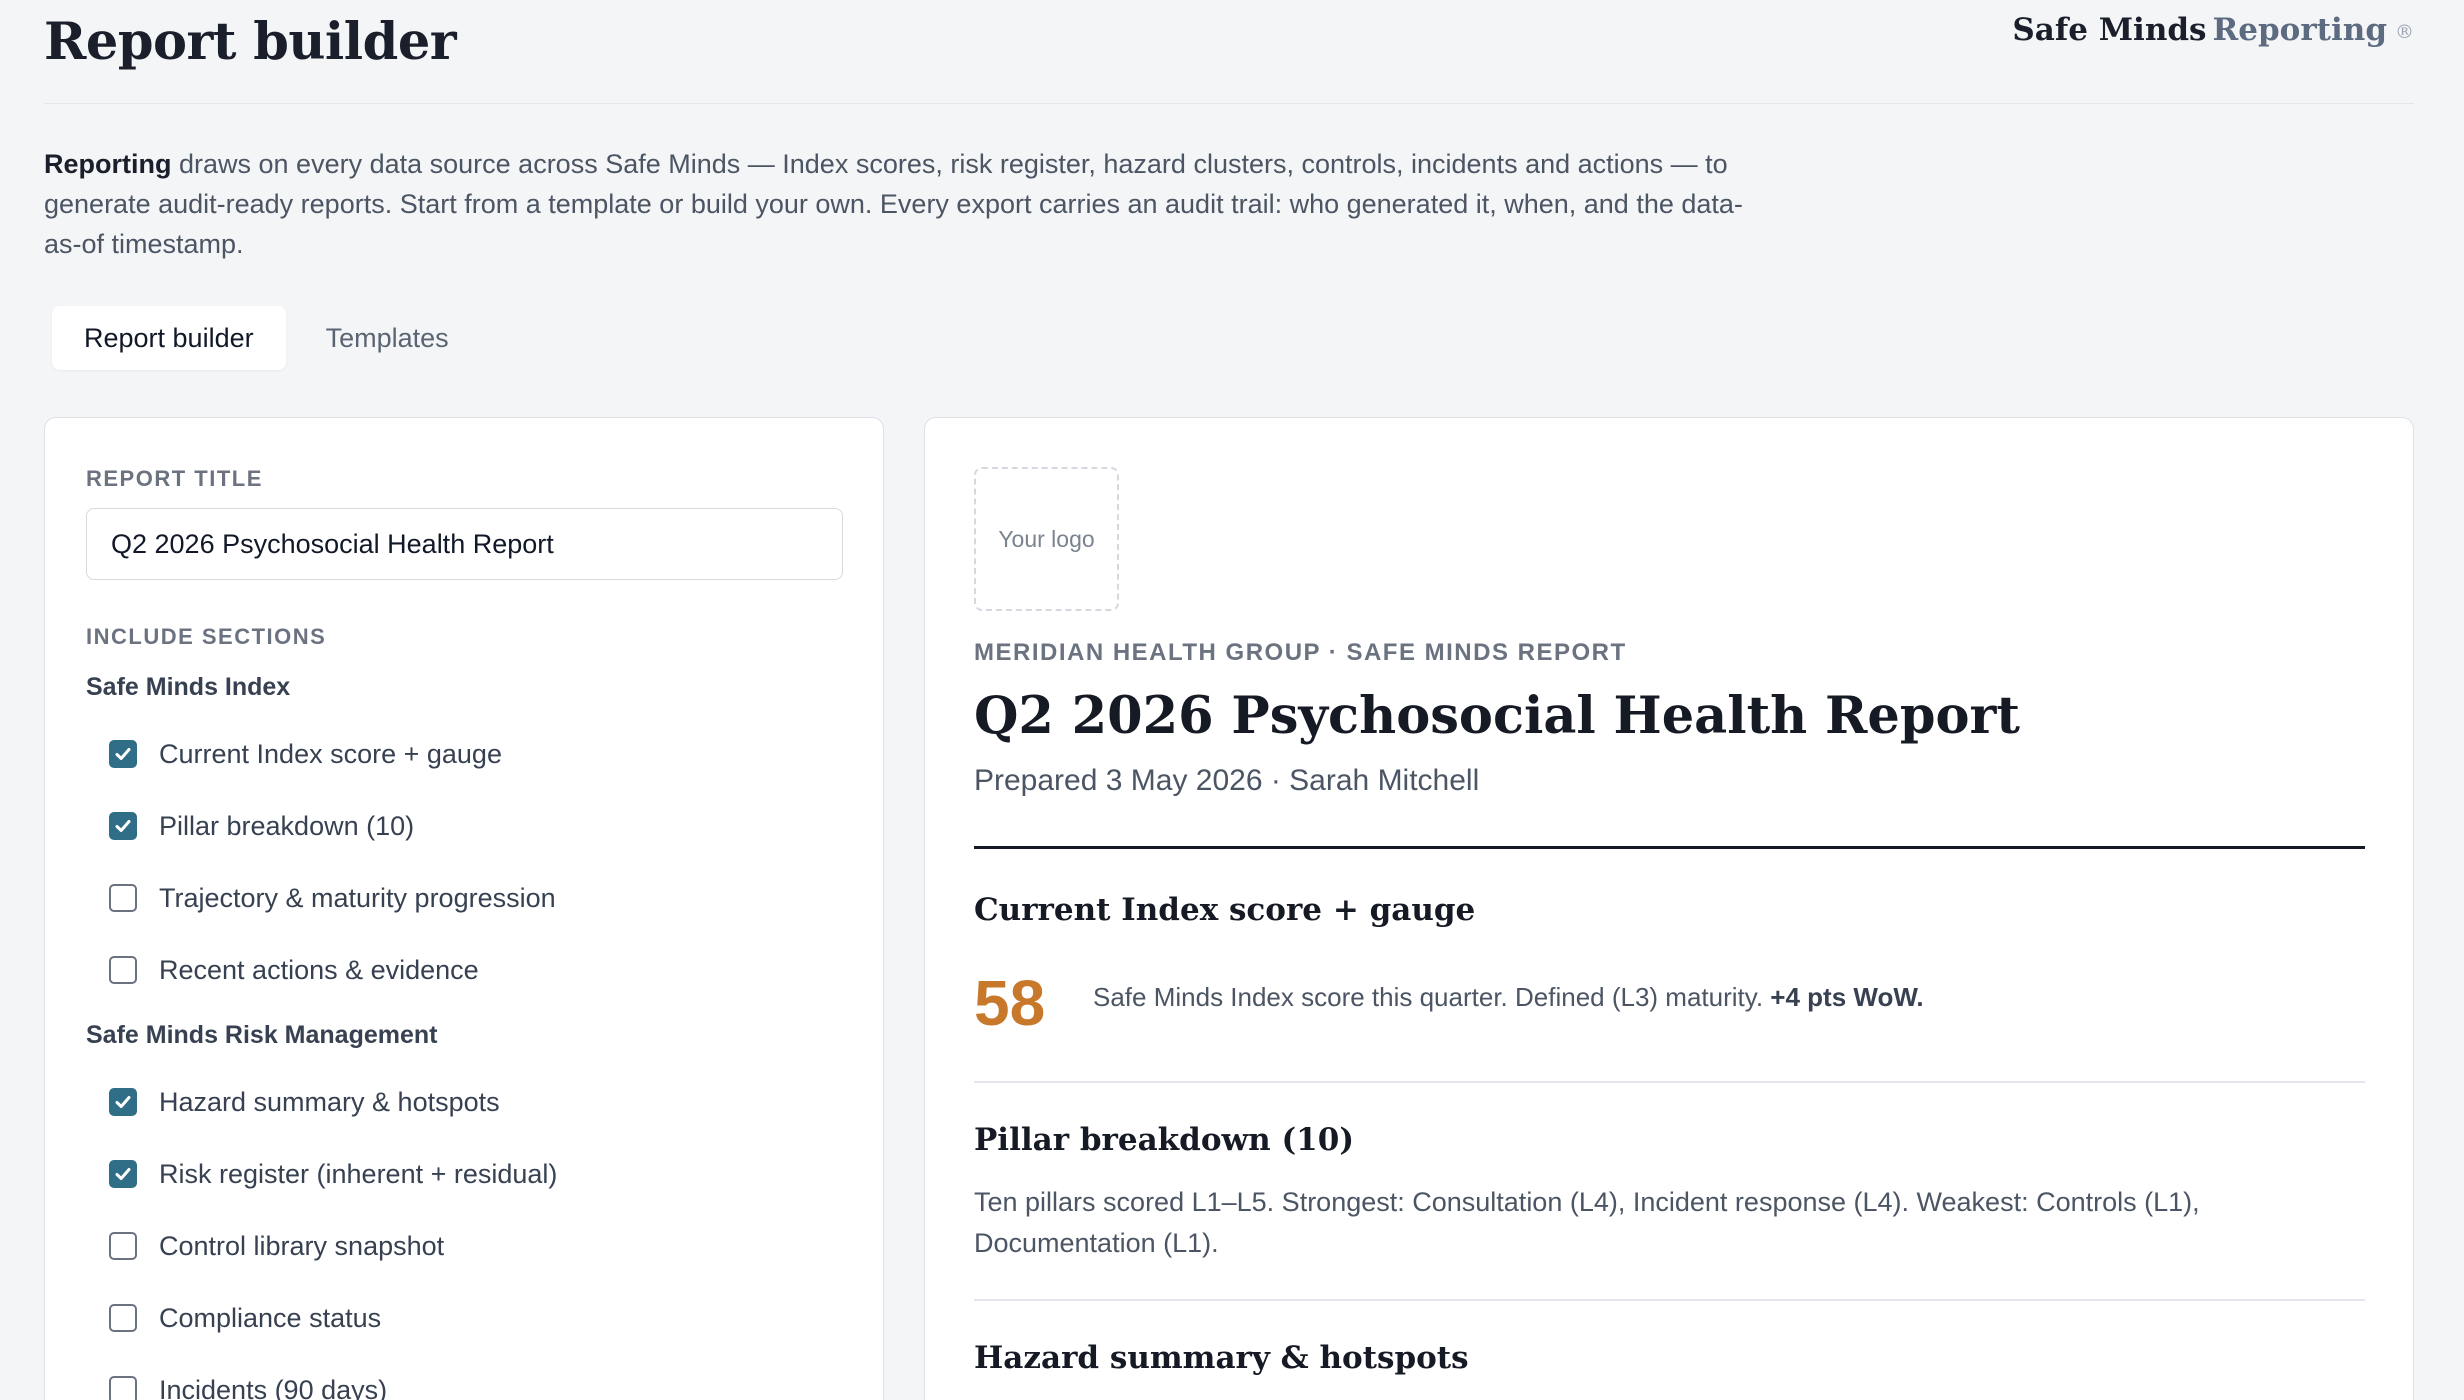 This screenshot has width=2464, height=1400. I want to click on option-label: Control library snapshot, so click(302, 1245).